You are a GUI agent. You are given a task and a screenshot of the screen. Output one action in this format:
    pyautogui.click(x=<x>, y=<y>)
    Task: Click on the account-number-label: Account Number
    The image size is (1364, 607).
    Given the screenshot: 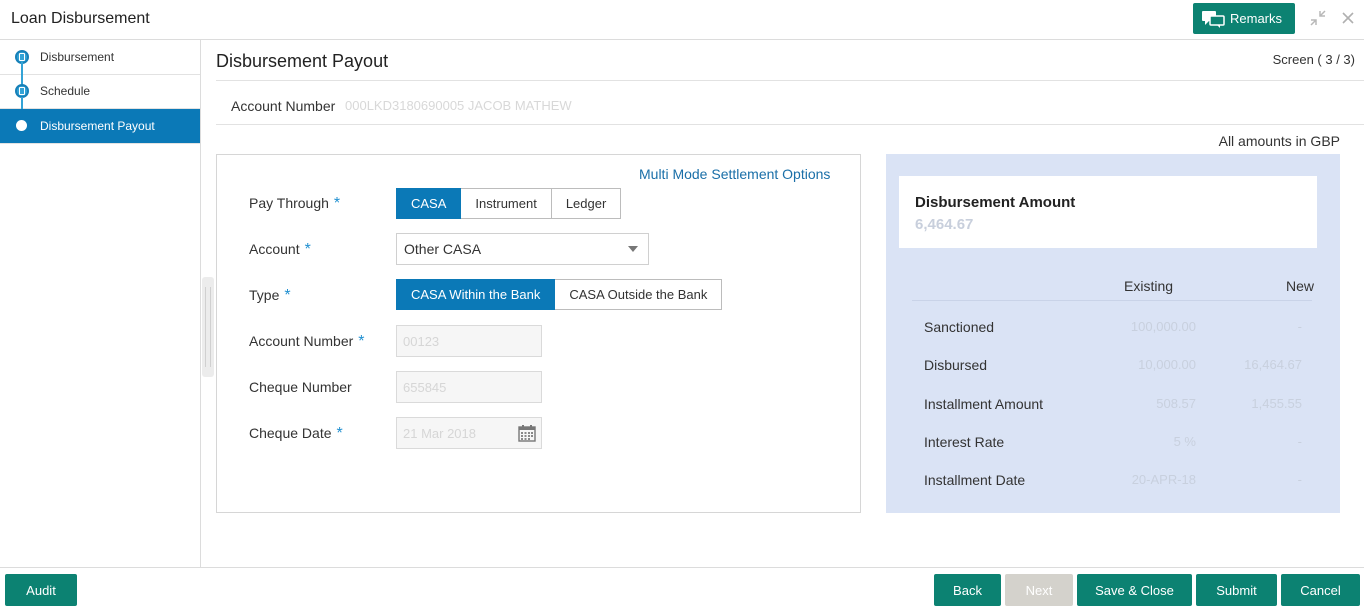 What is the action you would take?
    pyautogui.click(x=283, y=106)
    